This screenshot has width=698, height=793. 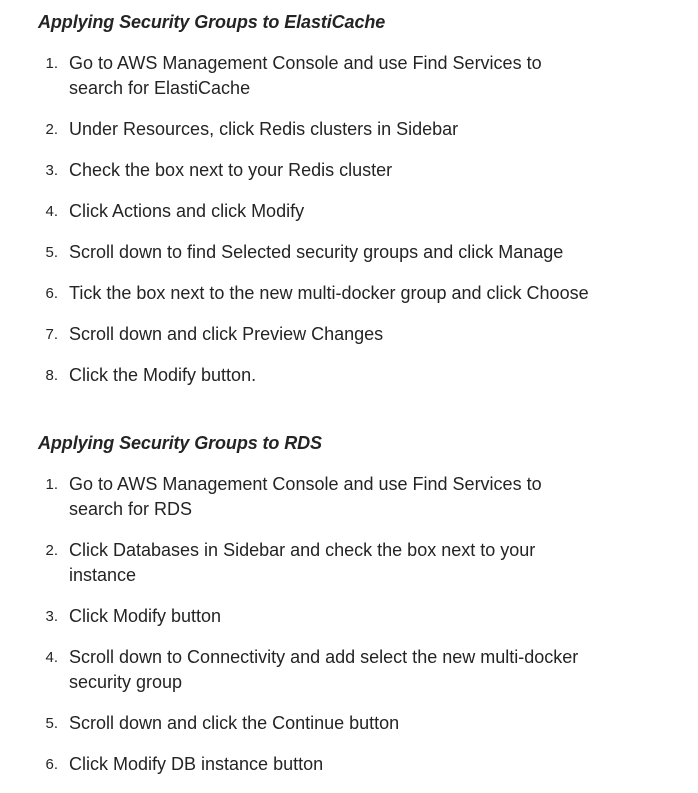 I want to click on step-text: Click the Modify button., so click(x=163, y=375).